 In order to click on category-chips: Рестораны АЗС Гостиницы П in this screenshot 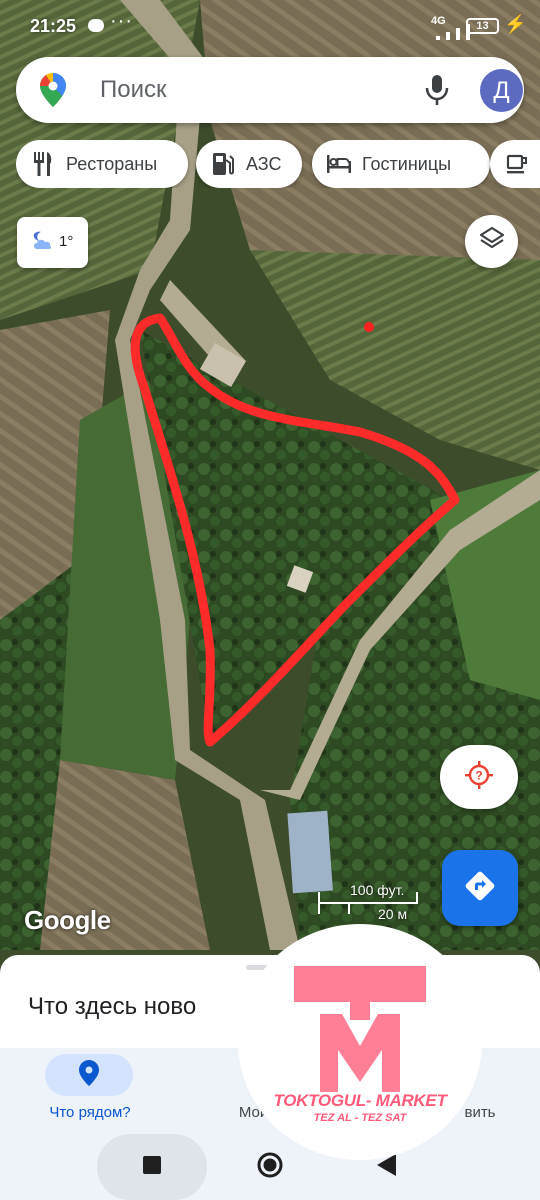, I will do `click(278, 164)`.